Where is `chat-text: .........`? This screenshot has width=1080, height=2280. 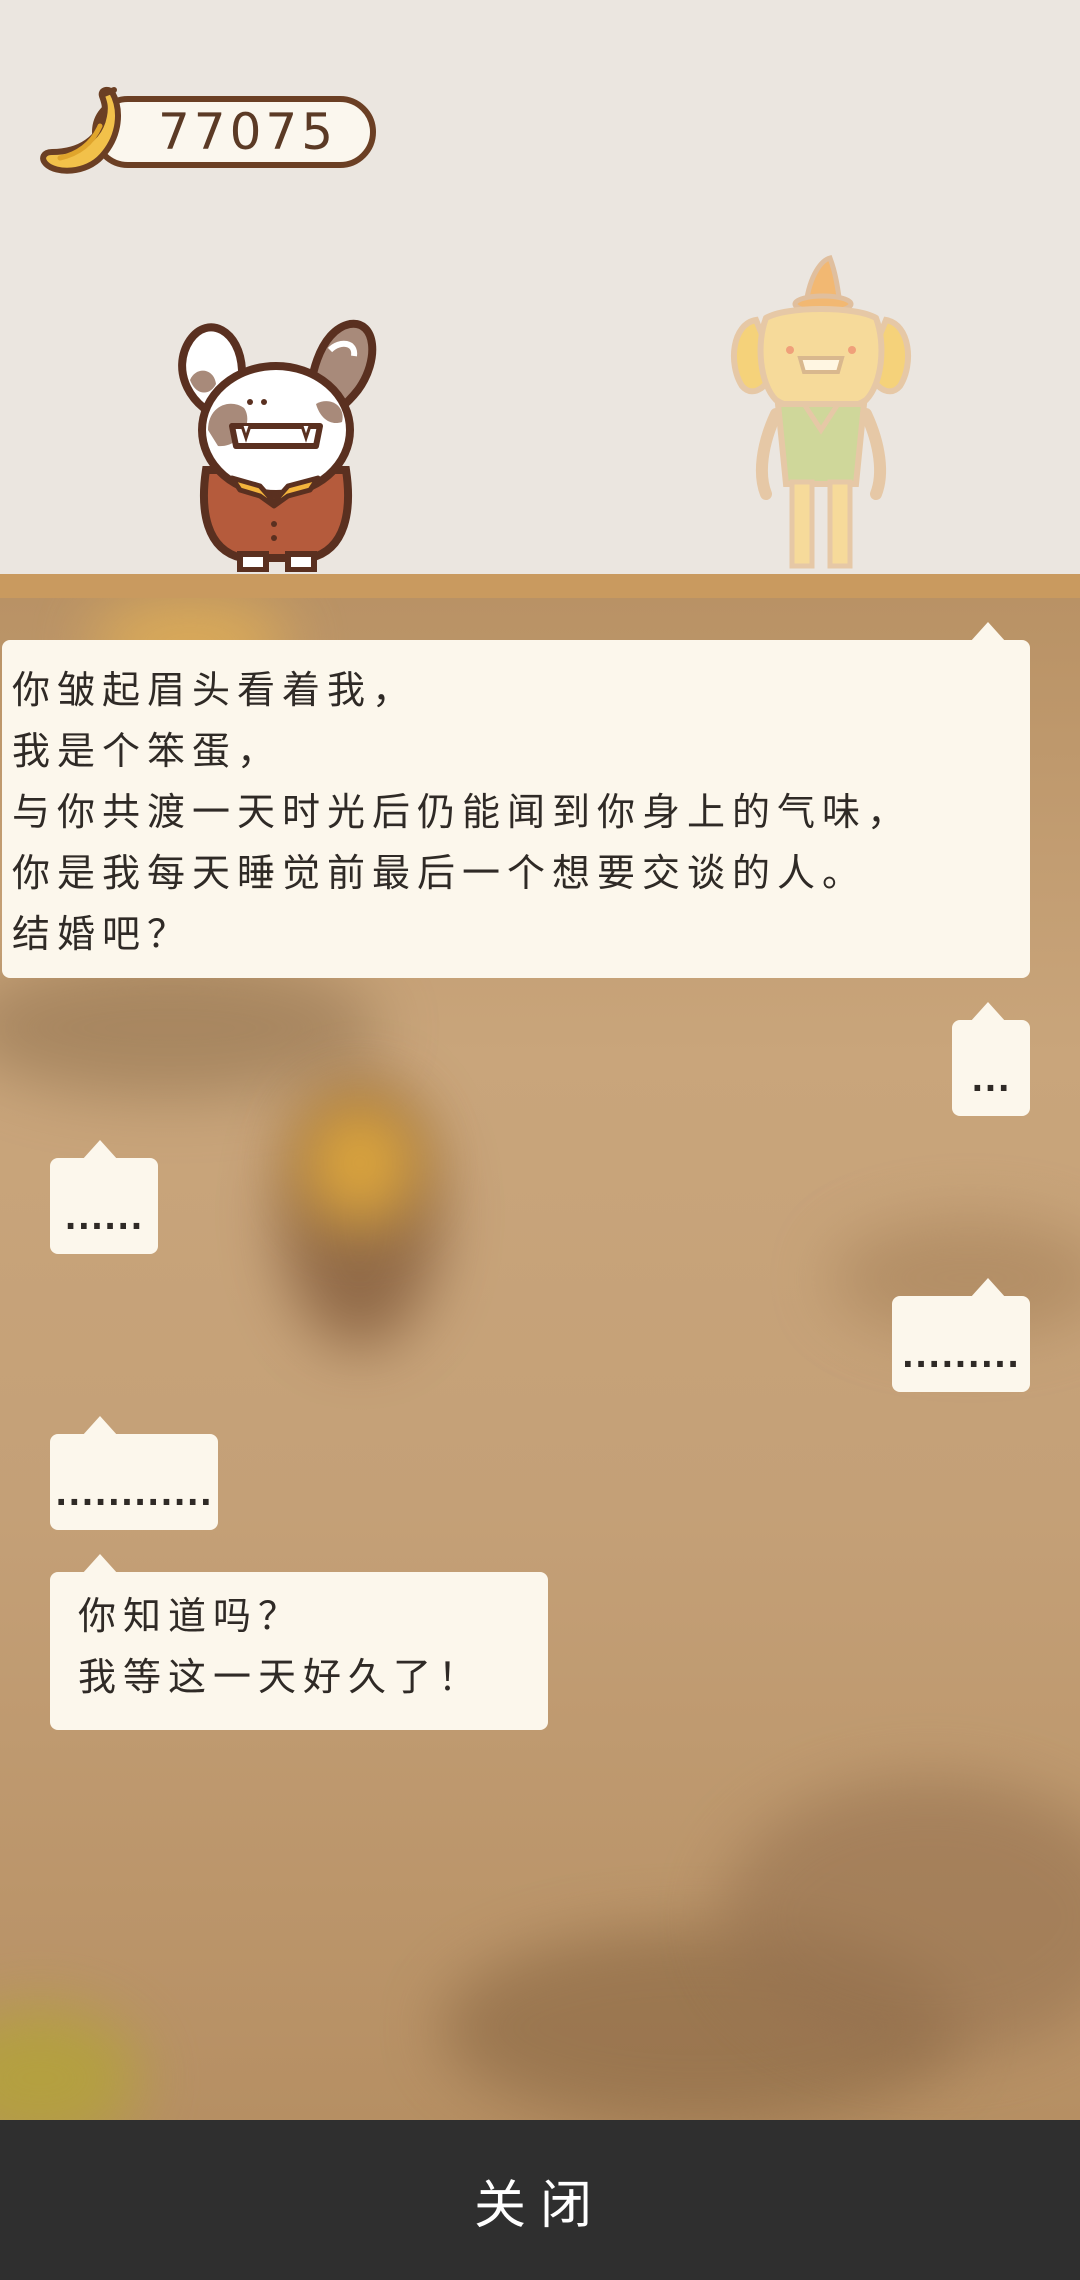 chat-text: ......... is located at coordinates (961, 1356).